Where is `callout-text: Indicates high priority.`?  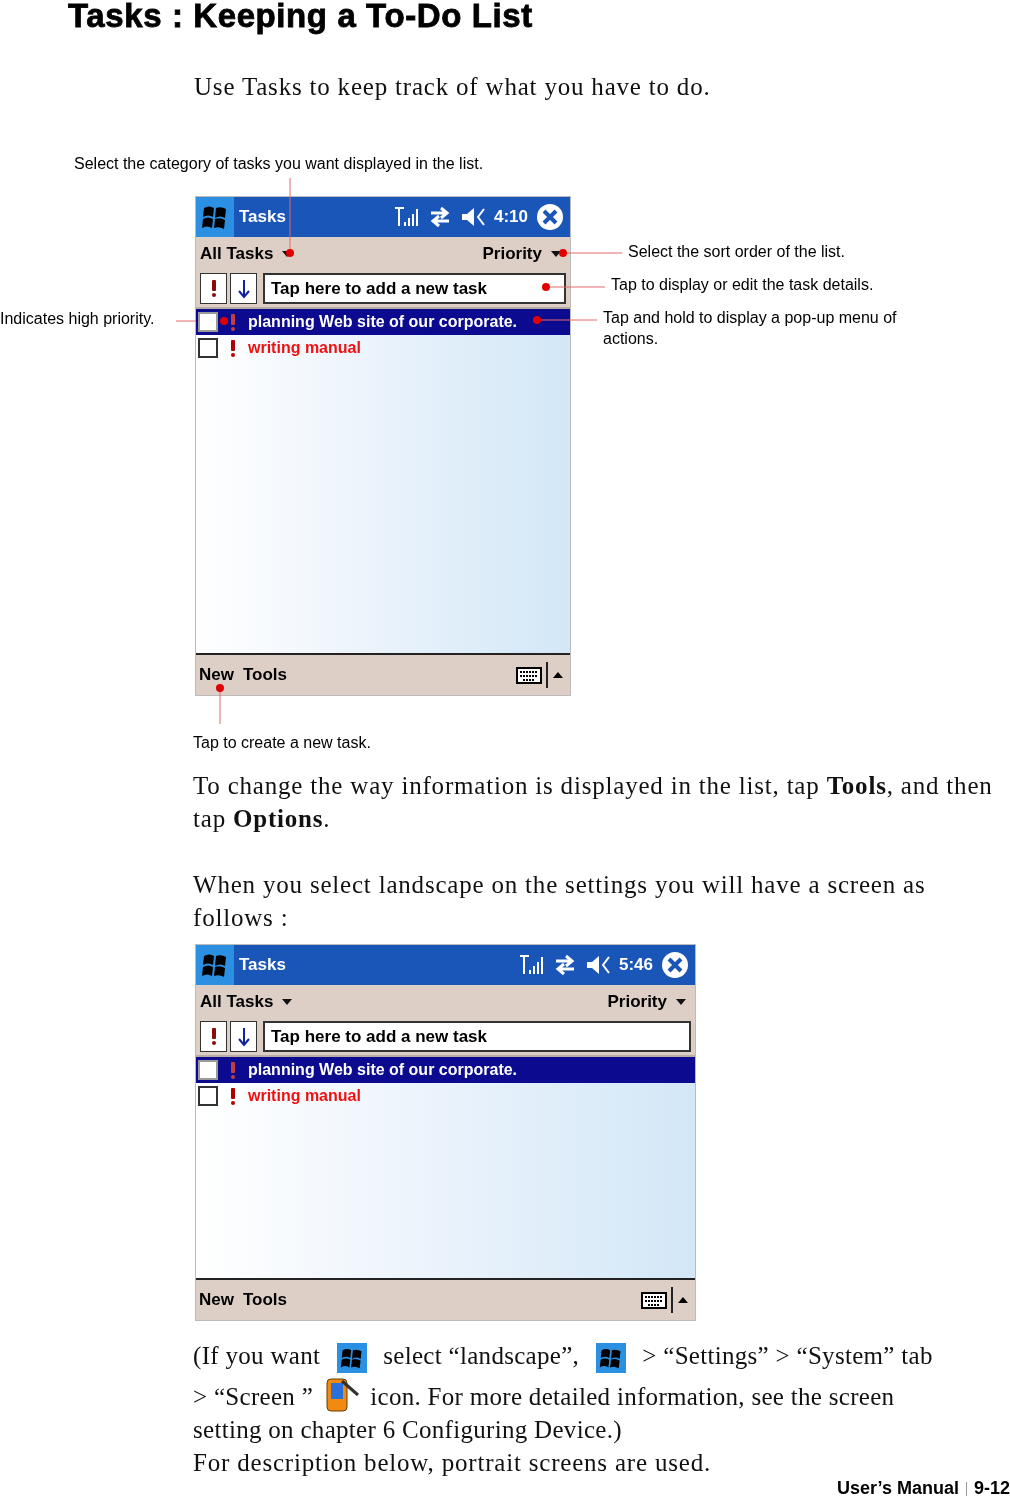 callout-text: Indicates high priority. is located at coordinates (77, 319).